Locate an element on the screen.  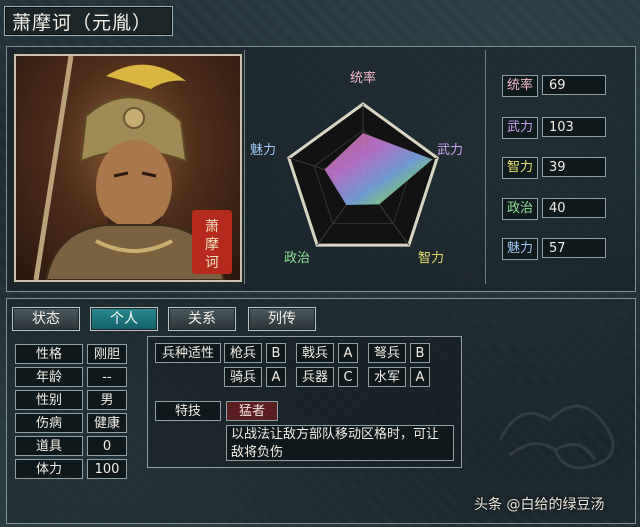
profile-value-personality: 刚胆 is located at coordinates (107, 354).